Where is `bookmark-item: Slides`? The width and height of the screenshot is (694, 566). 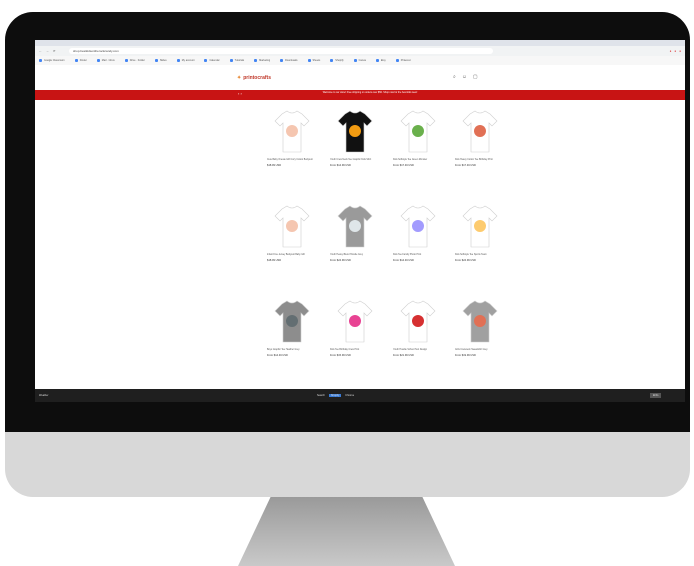
bookmark-item: Slides is located at coordinates (160, 60).